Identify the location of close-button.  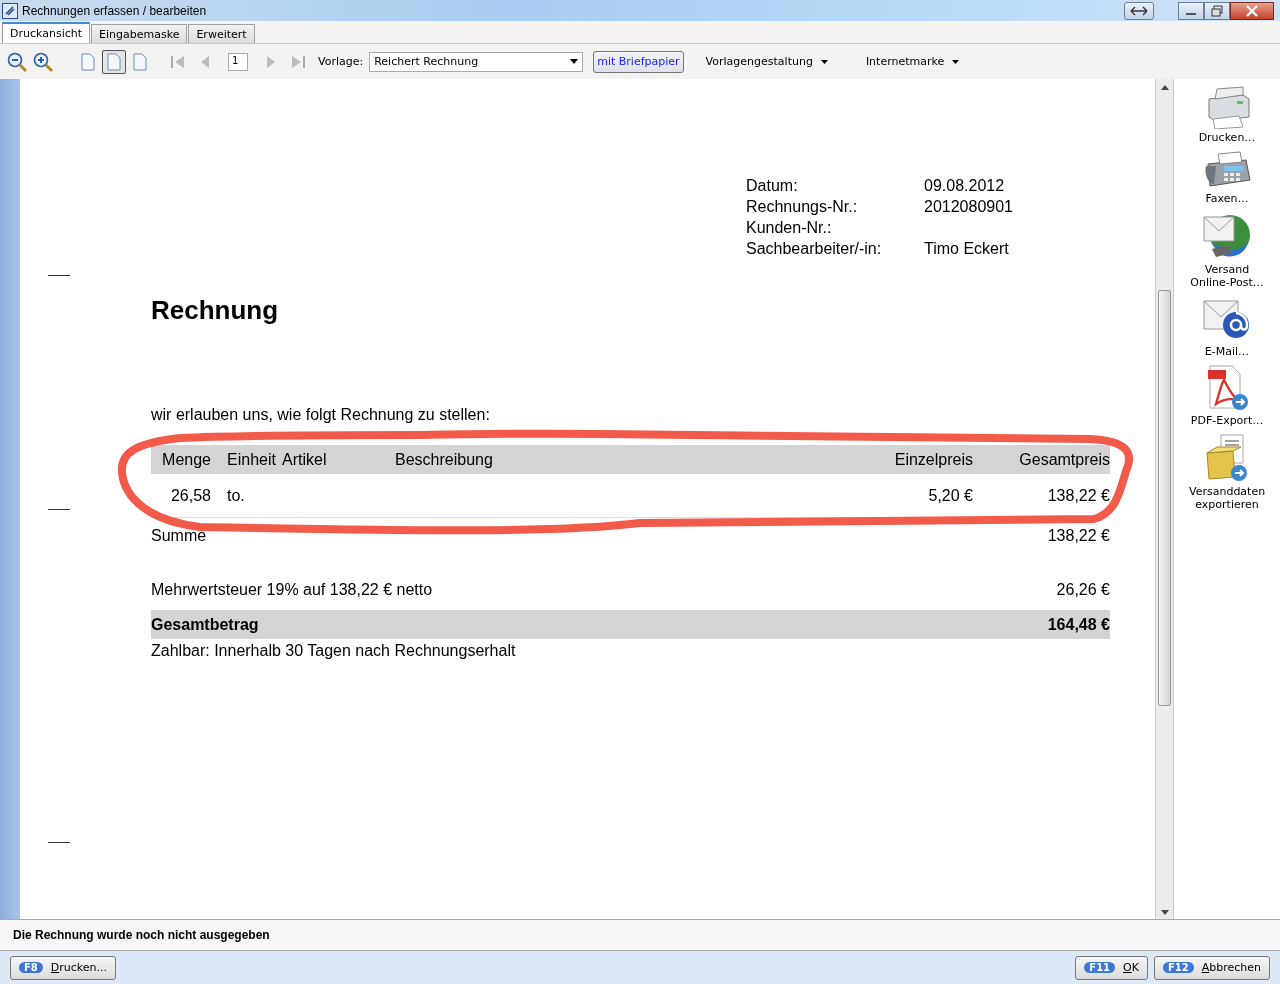
(1252, 10).